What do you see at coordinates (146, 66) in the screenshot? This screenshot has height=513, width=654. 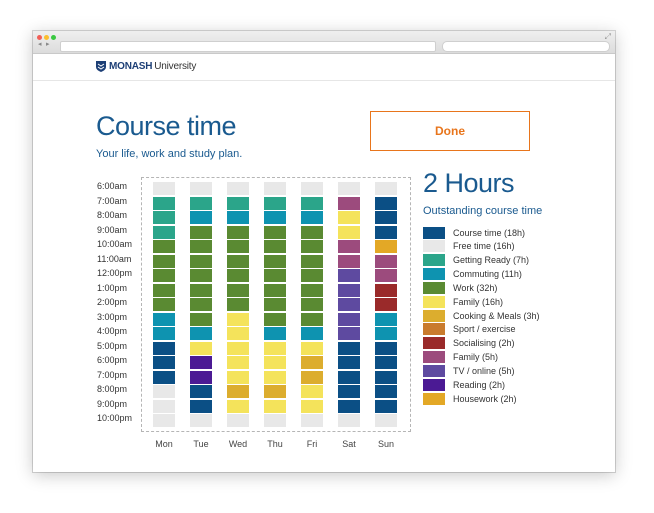 I see `monash-logo: MONASH University` at bounding box center [146, 66].